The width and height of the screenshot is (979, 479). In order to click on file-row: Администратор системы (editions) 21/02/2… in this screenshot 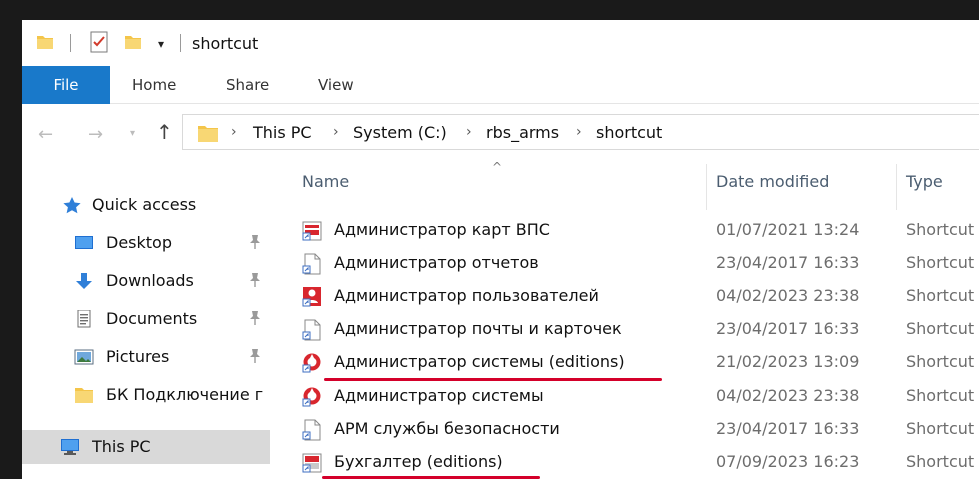, I will do `click(626, 362)`.